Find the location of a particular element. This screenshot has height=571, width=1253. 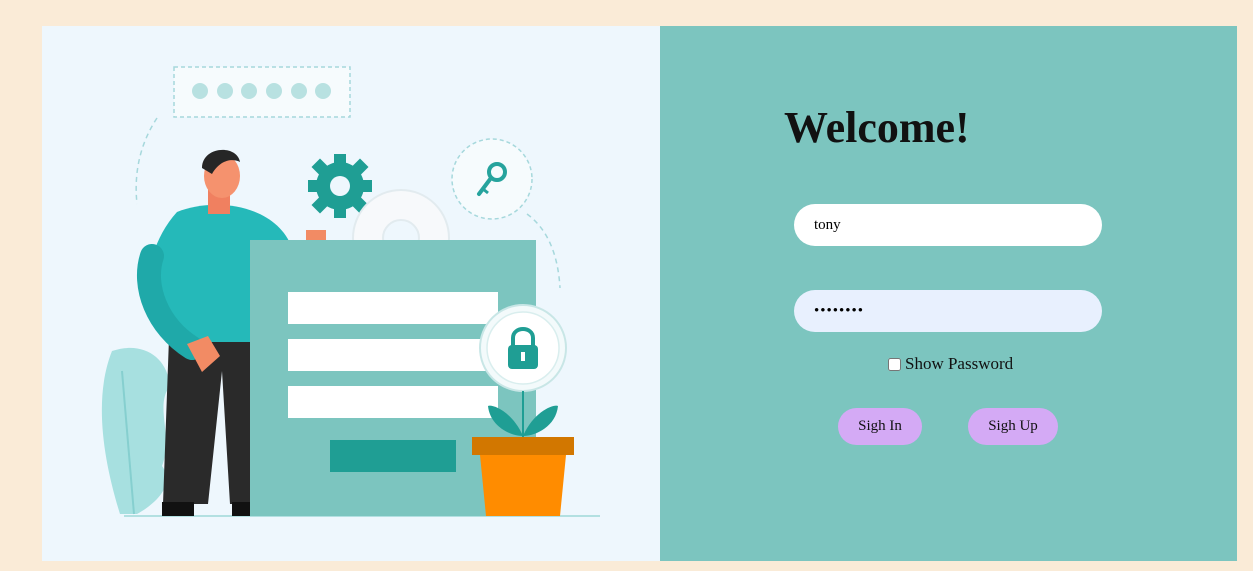

welcome-heading: Welcome! is located at coordinates (877, 127).